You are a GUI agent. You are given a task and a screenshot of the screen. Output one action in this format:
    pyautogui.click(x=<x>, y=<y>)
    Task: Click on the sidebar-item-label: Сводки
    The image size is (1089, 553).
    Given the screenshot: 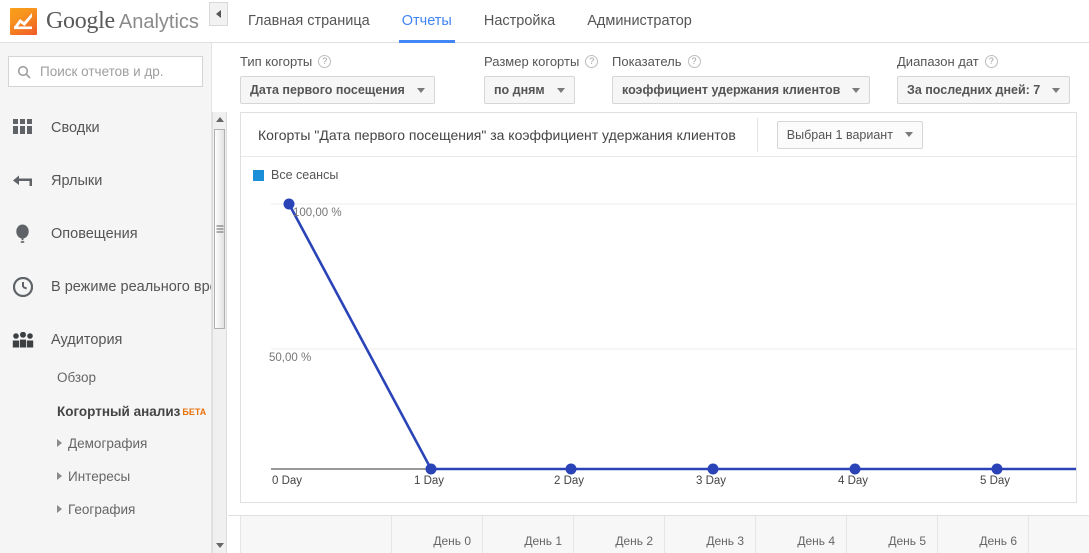 What is the action you would take?
    pyautogui.click(x=75, y=127)
    